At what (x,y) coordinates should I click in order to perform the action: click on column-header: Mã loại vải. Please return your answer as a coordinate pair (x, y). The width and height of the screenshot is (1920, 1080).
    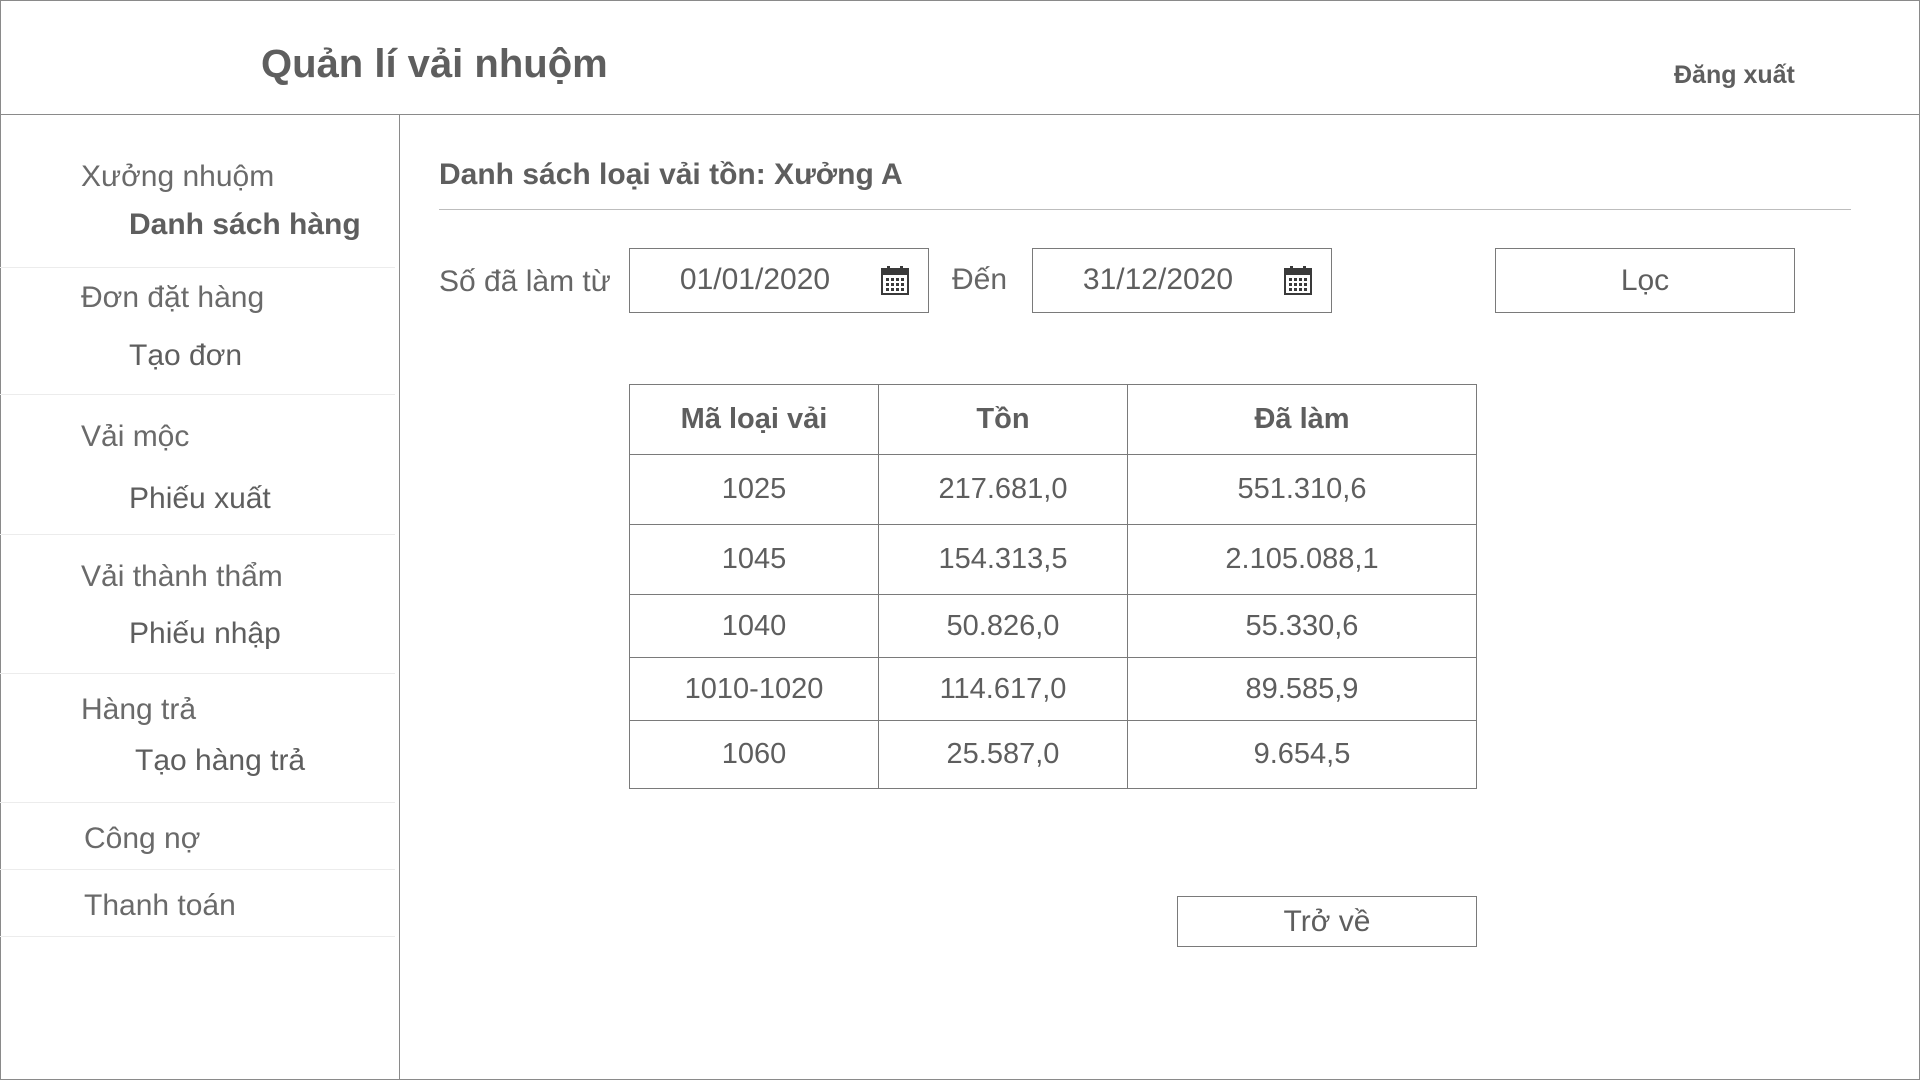
    Looking at the image, I should click on (754, 419).